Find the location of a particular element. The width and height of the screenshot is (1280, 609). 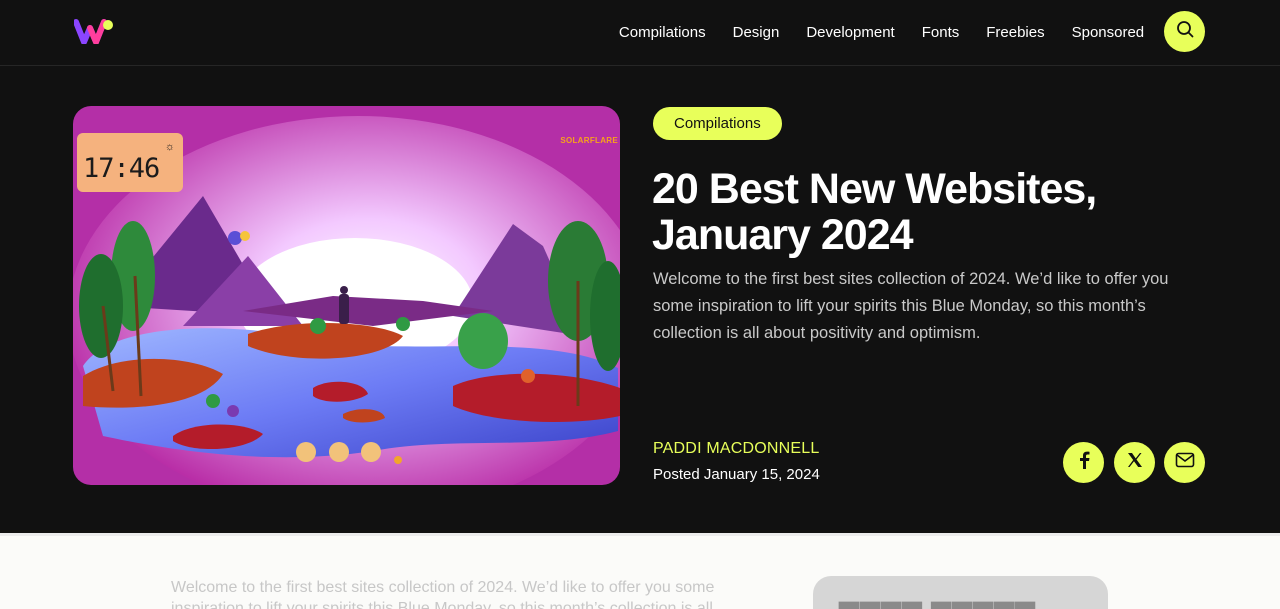

x-icon is located at coordinates (1135, 462).